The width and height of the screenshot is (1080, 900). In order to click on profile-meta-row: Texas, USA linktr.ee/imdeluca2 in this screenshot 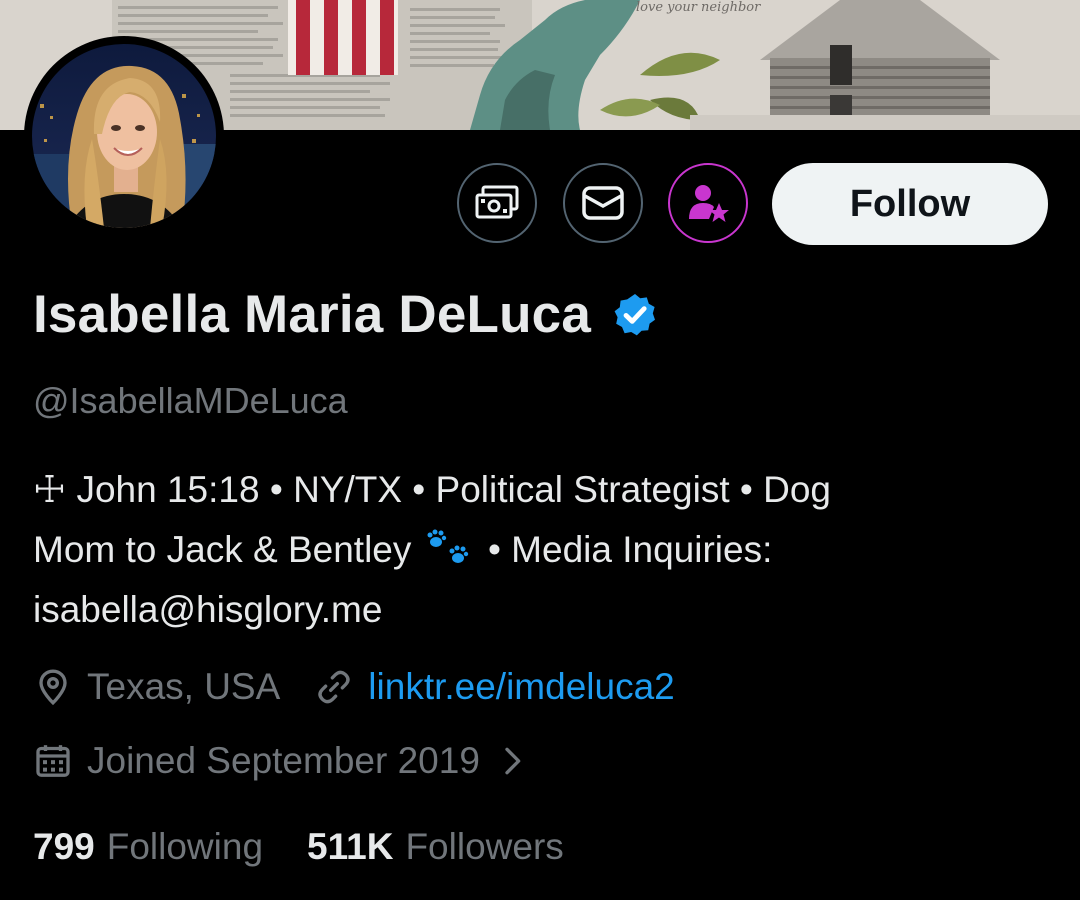, I will do `click(354, 687)`.